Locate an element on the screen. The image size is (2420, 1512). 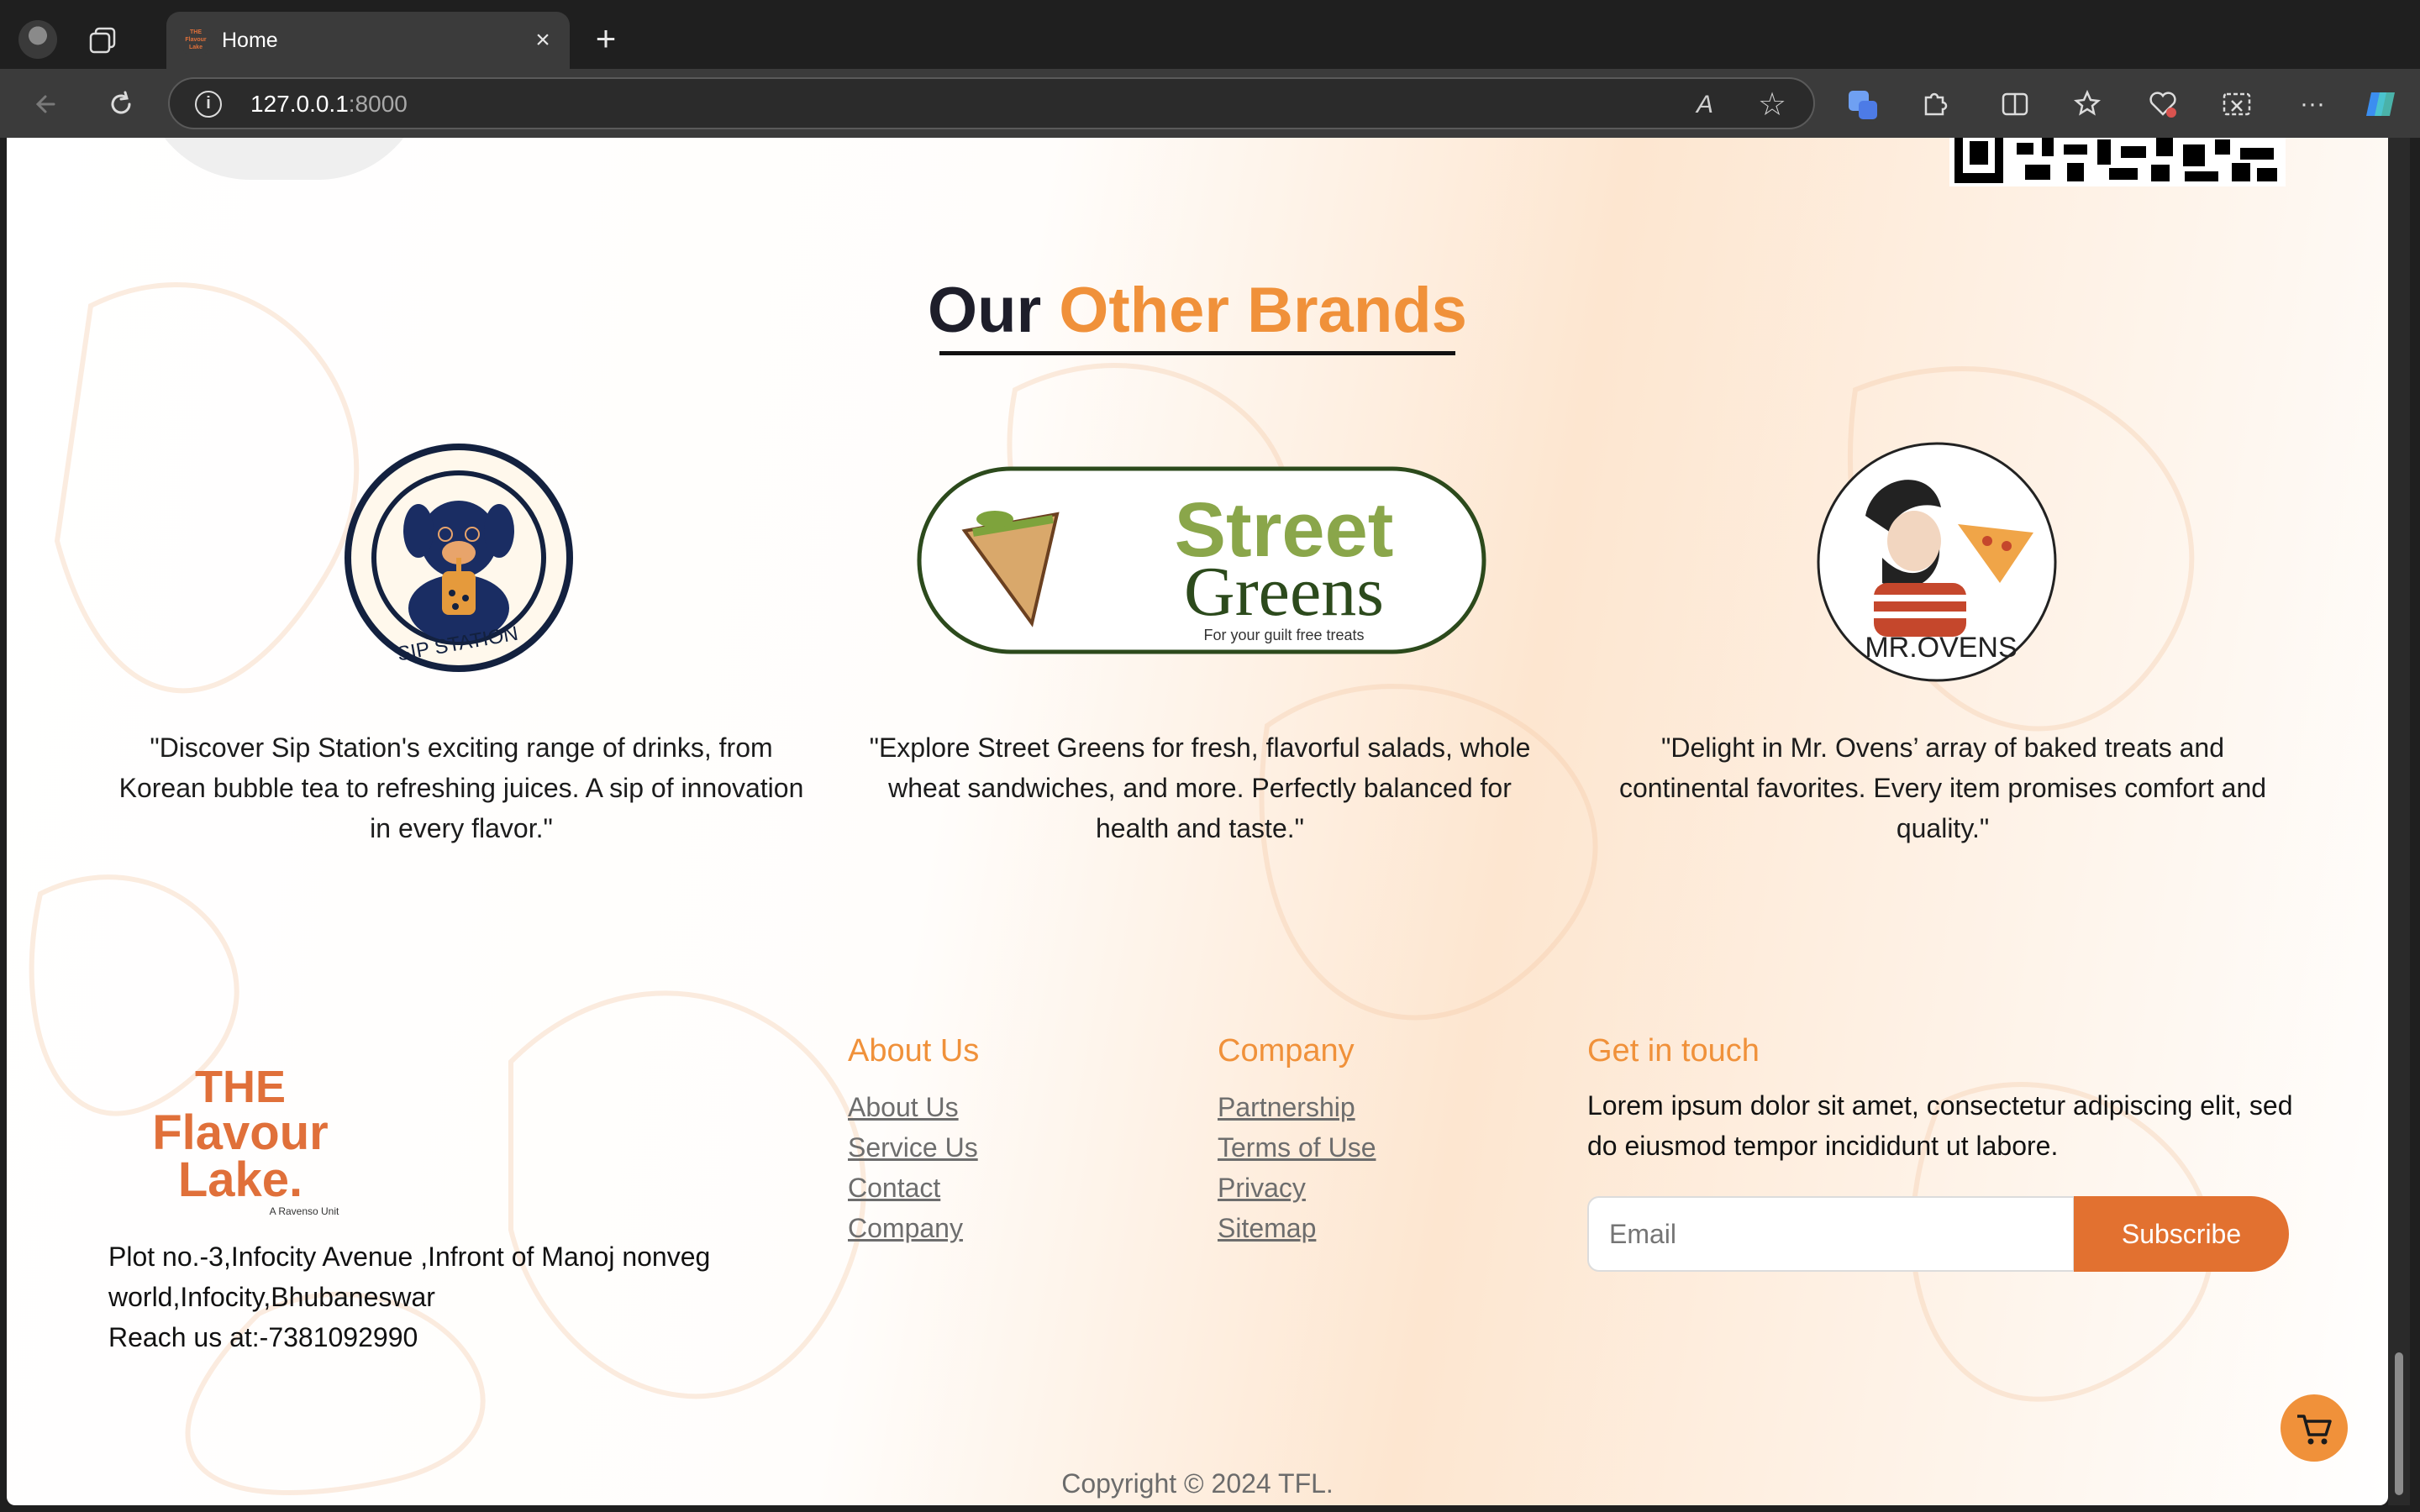
footer-link-service-us: Service Us is located at coordinates (913, 1147).